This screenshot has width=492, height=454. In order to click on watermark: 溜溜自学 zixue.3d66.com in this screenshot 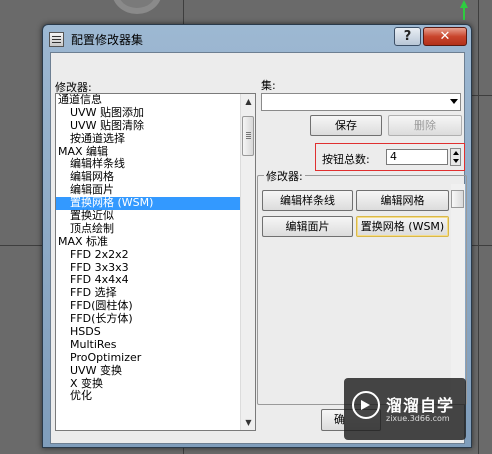, I will do `click(405, 409)`.